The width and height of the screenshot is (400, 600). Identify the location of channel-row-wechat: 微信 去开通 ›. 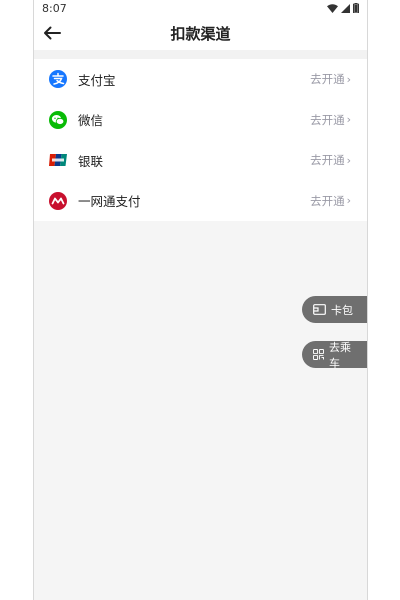
(200, 120).